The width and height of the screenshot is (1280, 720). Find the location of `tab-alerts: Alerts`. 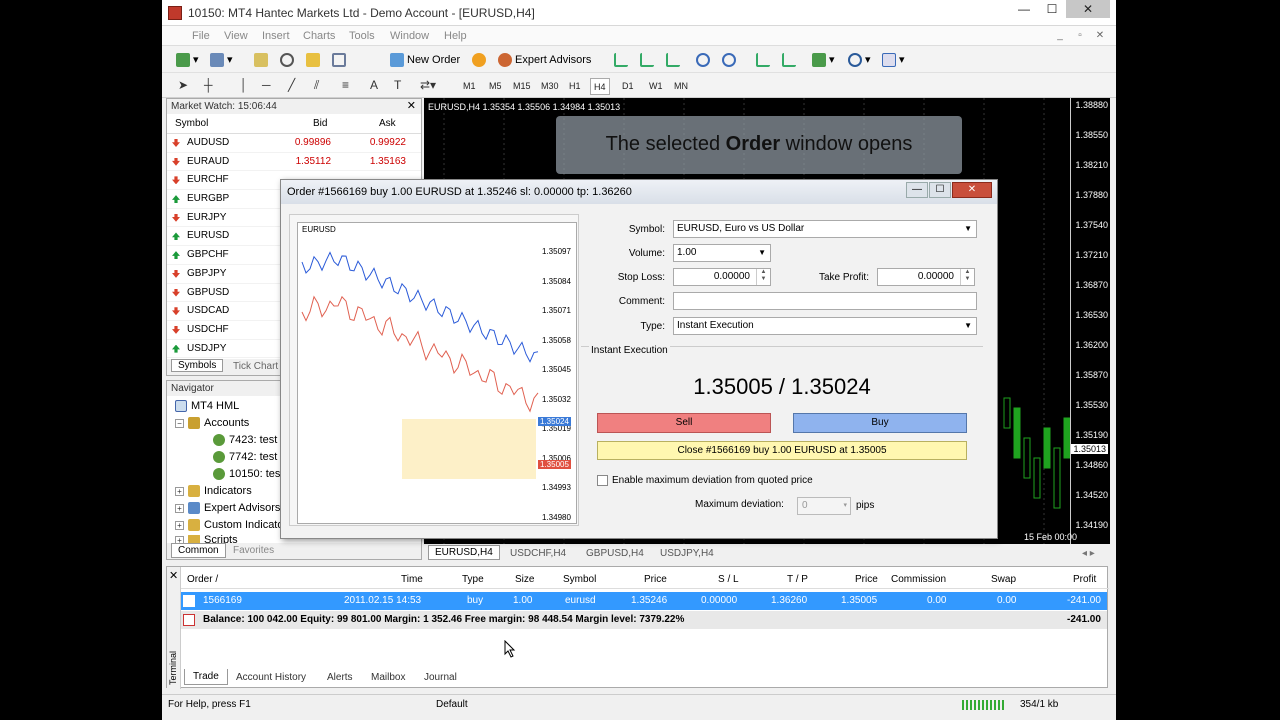

tab-alerts: Alerts is located at coordinates (340, 677).